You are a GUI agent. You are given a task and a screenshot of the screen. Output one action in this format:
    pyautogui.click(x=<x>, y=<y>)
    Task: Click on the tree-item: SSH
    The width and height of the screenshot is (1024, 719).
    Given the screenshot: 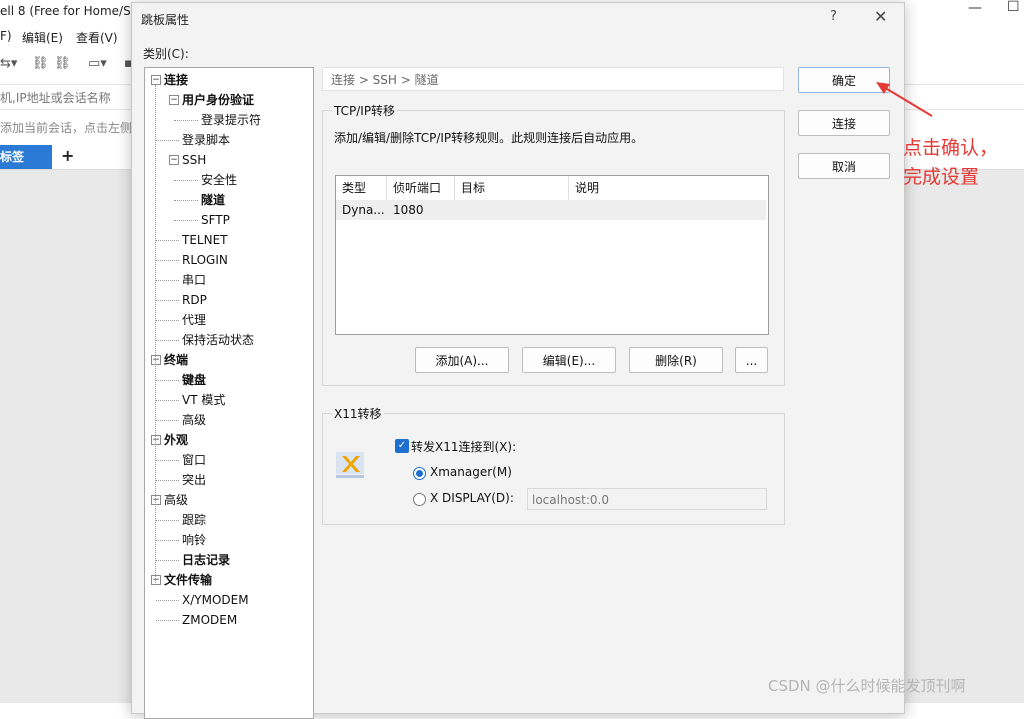 What is the action you would take?
    pyautogui.click(x=194, y=160)
    